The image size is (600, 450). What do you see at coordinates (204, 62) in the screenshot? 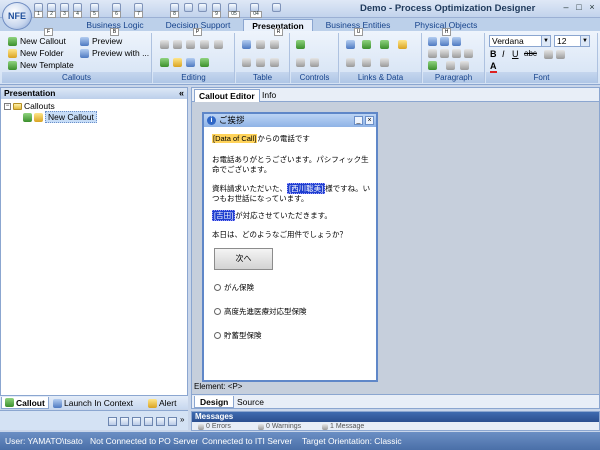
I see `insert-icon` at bounding box center [204, 62].